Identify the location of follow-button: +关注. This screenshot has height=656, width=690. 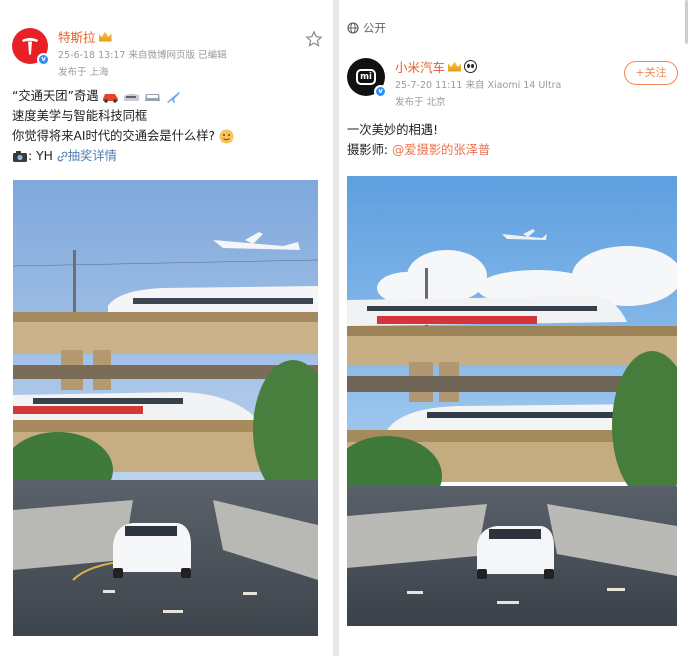
(651, 73).